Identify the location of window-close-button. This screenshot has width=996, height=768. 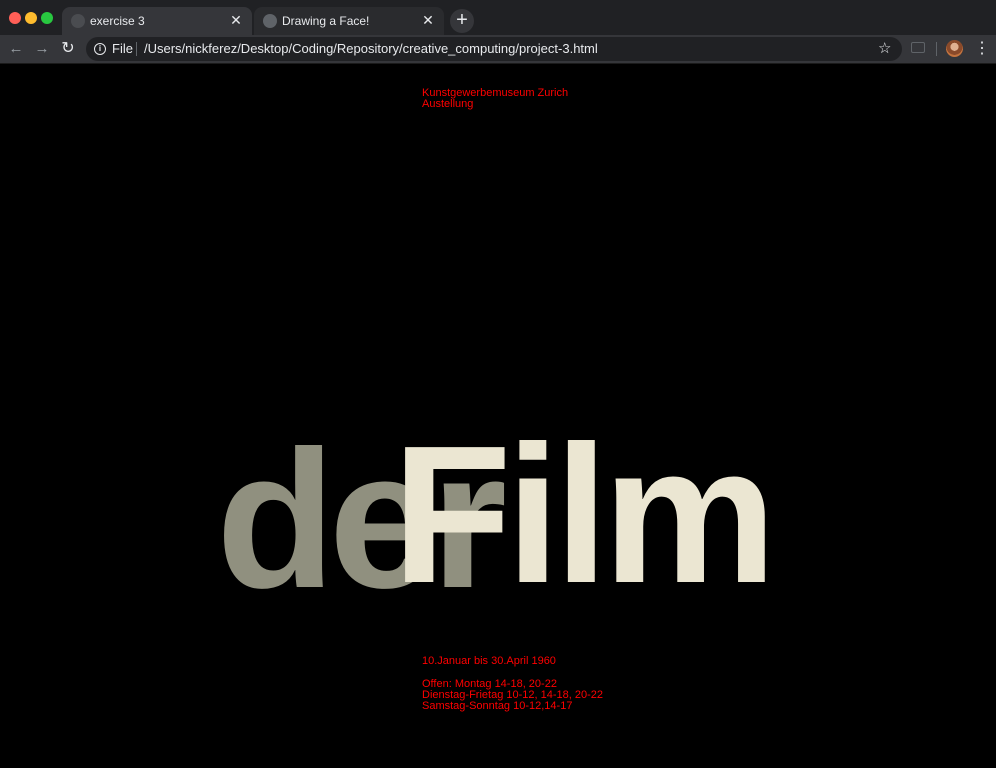
(15, 18).